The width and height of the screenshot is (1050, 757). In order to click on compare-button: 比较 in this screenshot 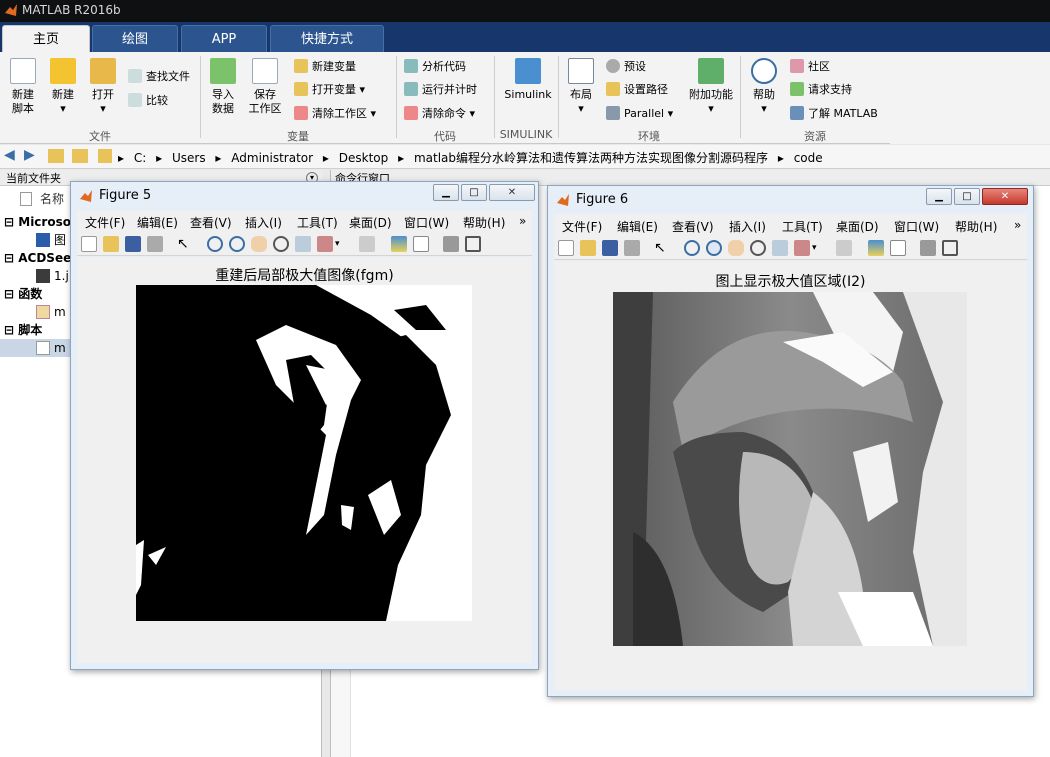, I will do `click(148, 102)`.